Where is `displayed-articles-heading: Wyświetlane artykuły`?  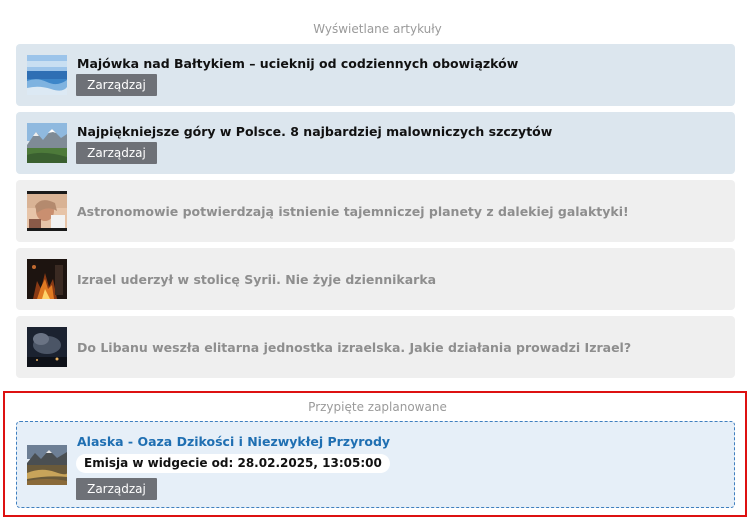
displayed-articles-heading: Wyświetlane artykuły is located at coordinates (377, 29).